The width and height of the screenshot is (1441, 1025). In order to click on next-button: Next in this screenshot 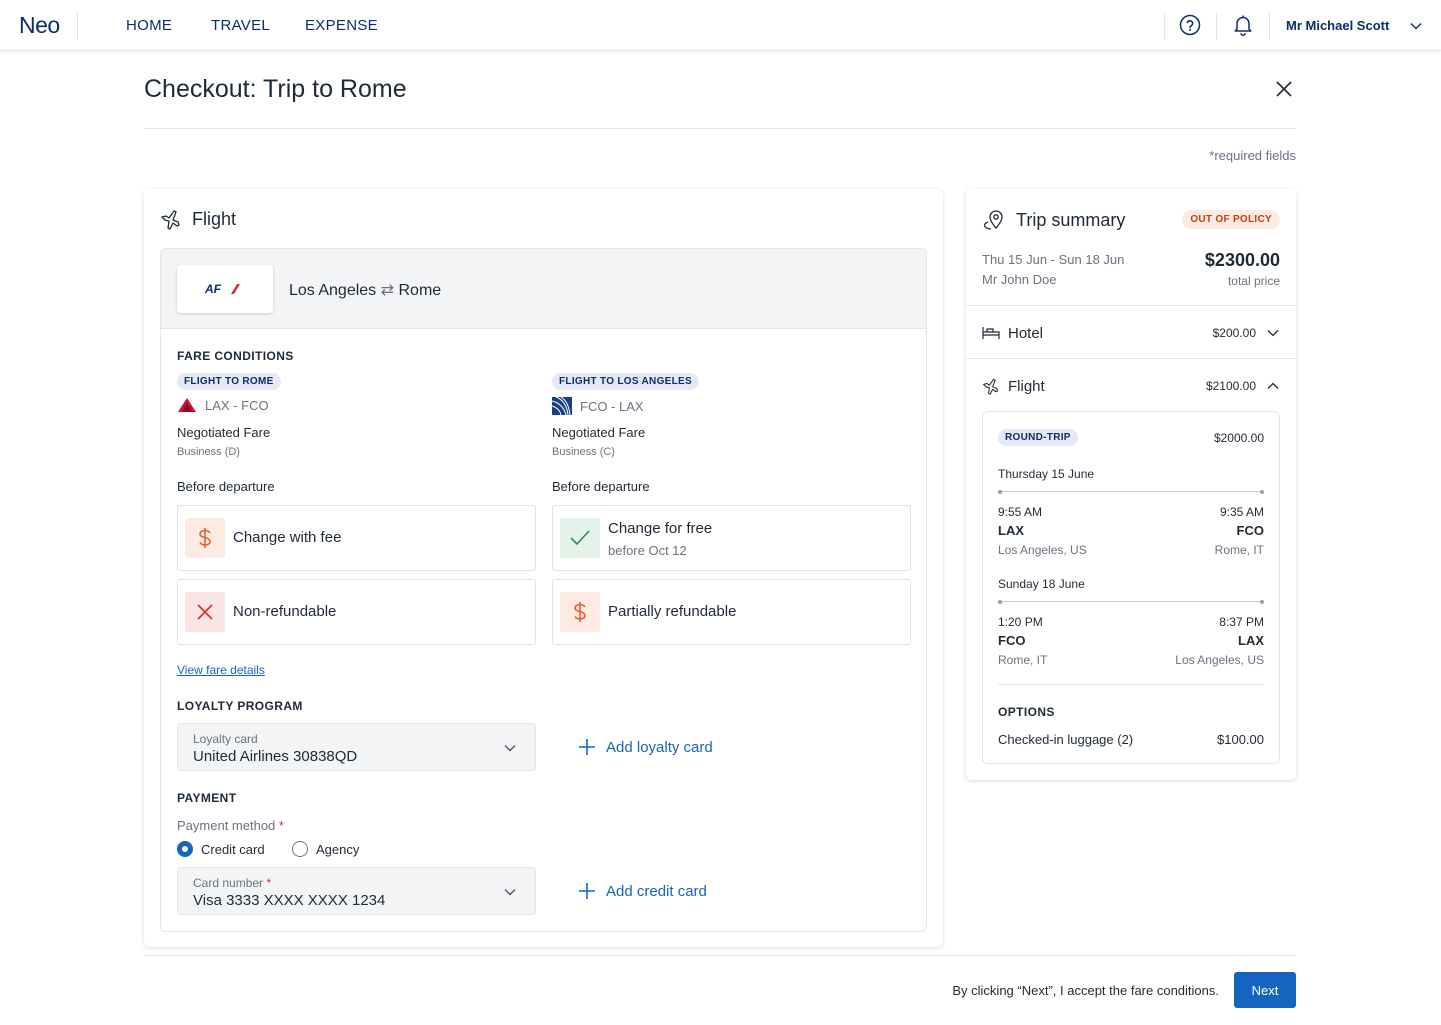, I will do `click(1265, 990)`.